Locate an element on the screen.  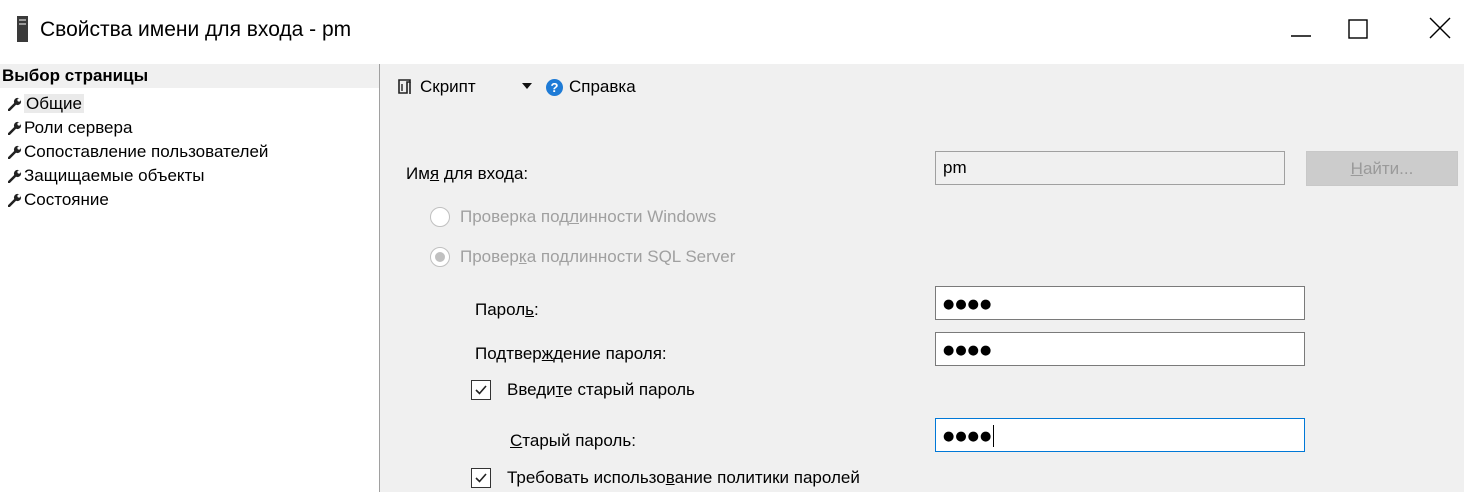
password-label: Пароль: is located at coordinates (507, 309).